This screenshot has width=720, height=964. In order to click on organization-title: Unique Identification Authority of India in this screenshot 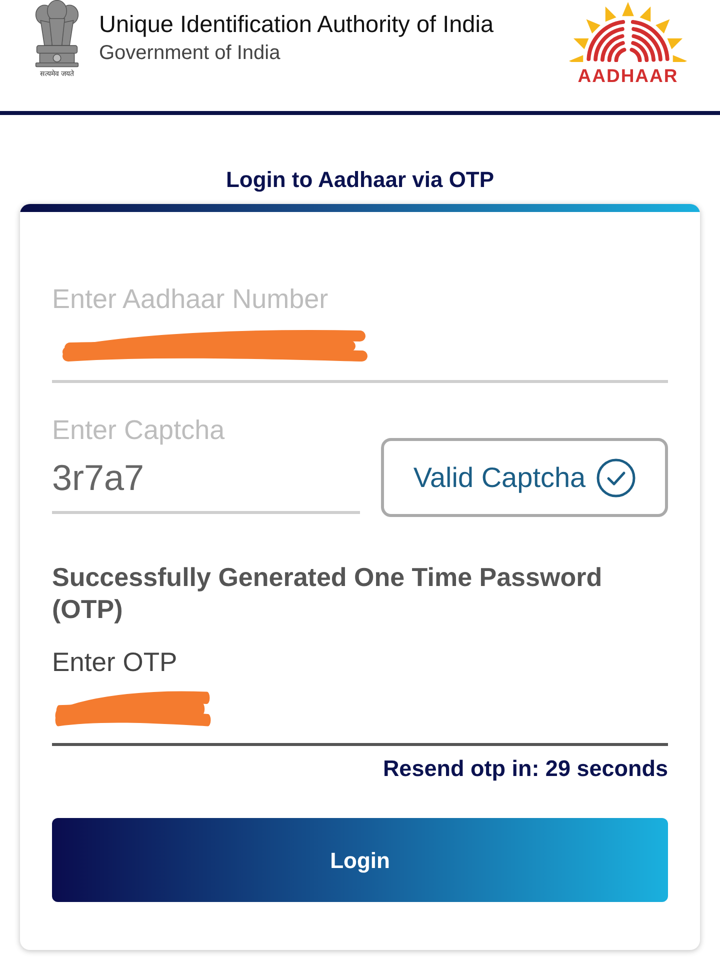, I will do `click(296, 24)`.